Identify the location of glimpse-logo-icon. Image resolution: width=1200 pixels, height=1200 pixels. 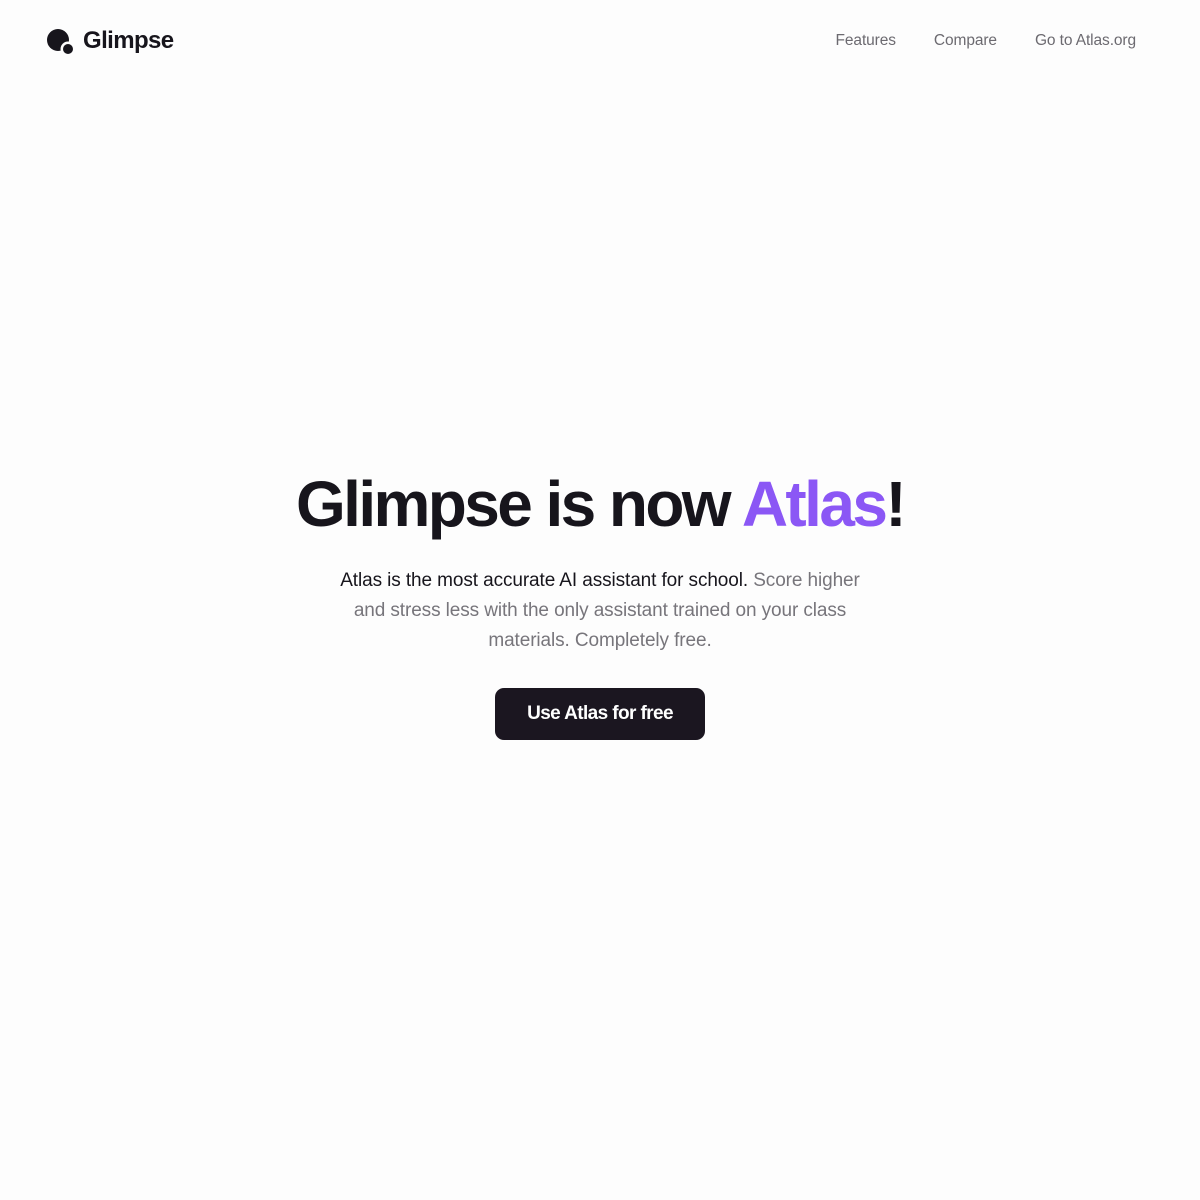
(61, 41).